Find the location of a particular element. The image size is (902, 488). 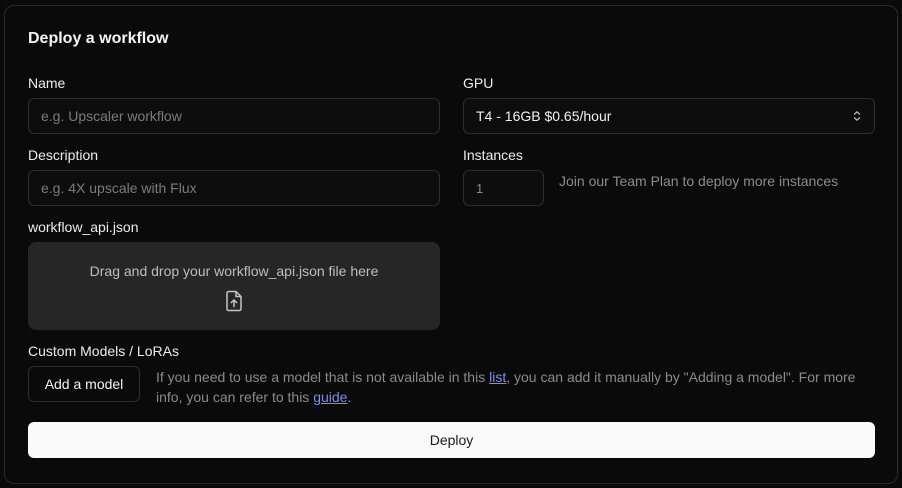

instances-label: Instances is located at coordinates (493, 155).